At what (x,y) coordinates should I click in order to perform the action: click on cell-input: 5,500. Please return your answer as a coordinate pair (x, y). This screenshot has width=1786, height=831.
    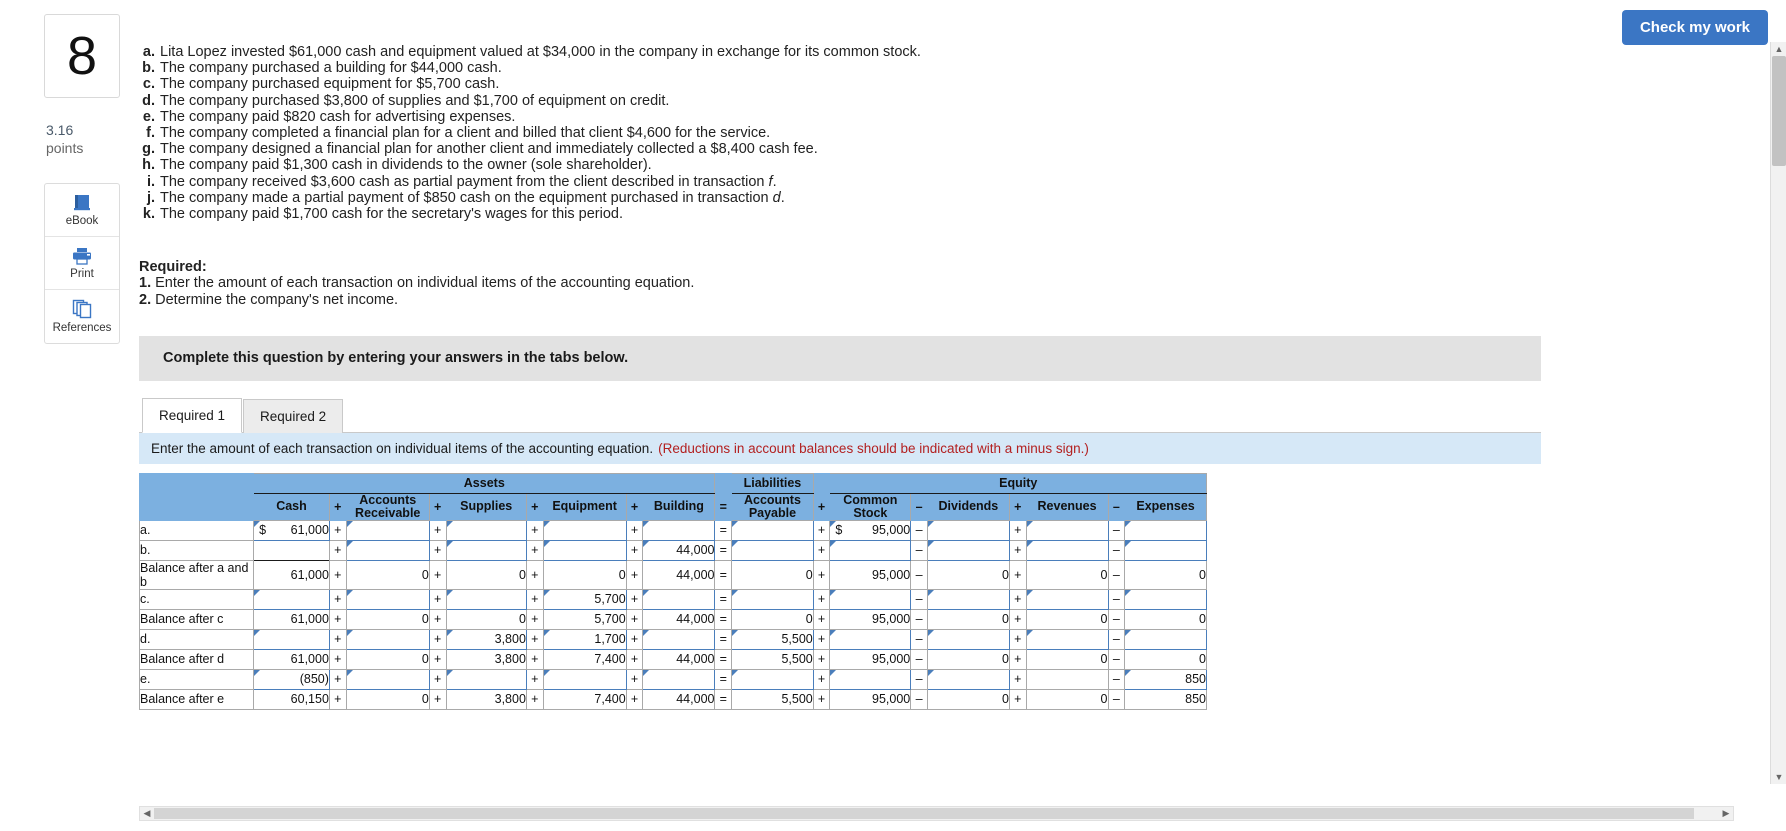
    Looking at the image, I should click on (772, 639).